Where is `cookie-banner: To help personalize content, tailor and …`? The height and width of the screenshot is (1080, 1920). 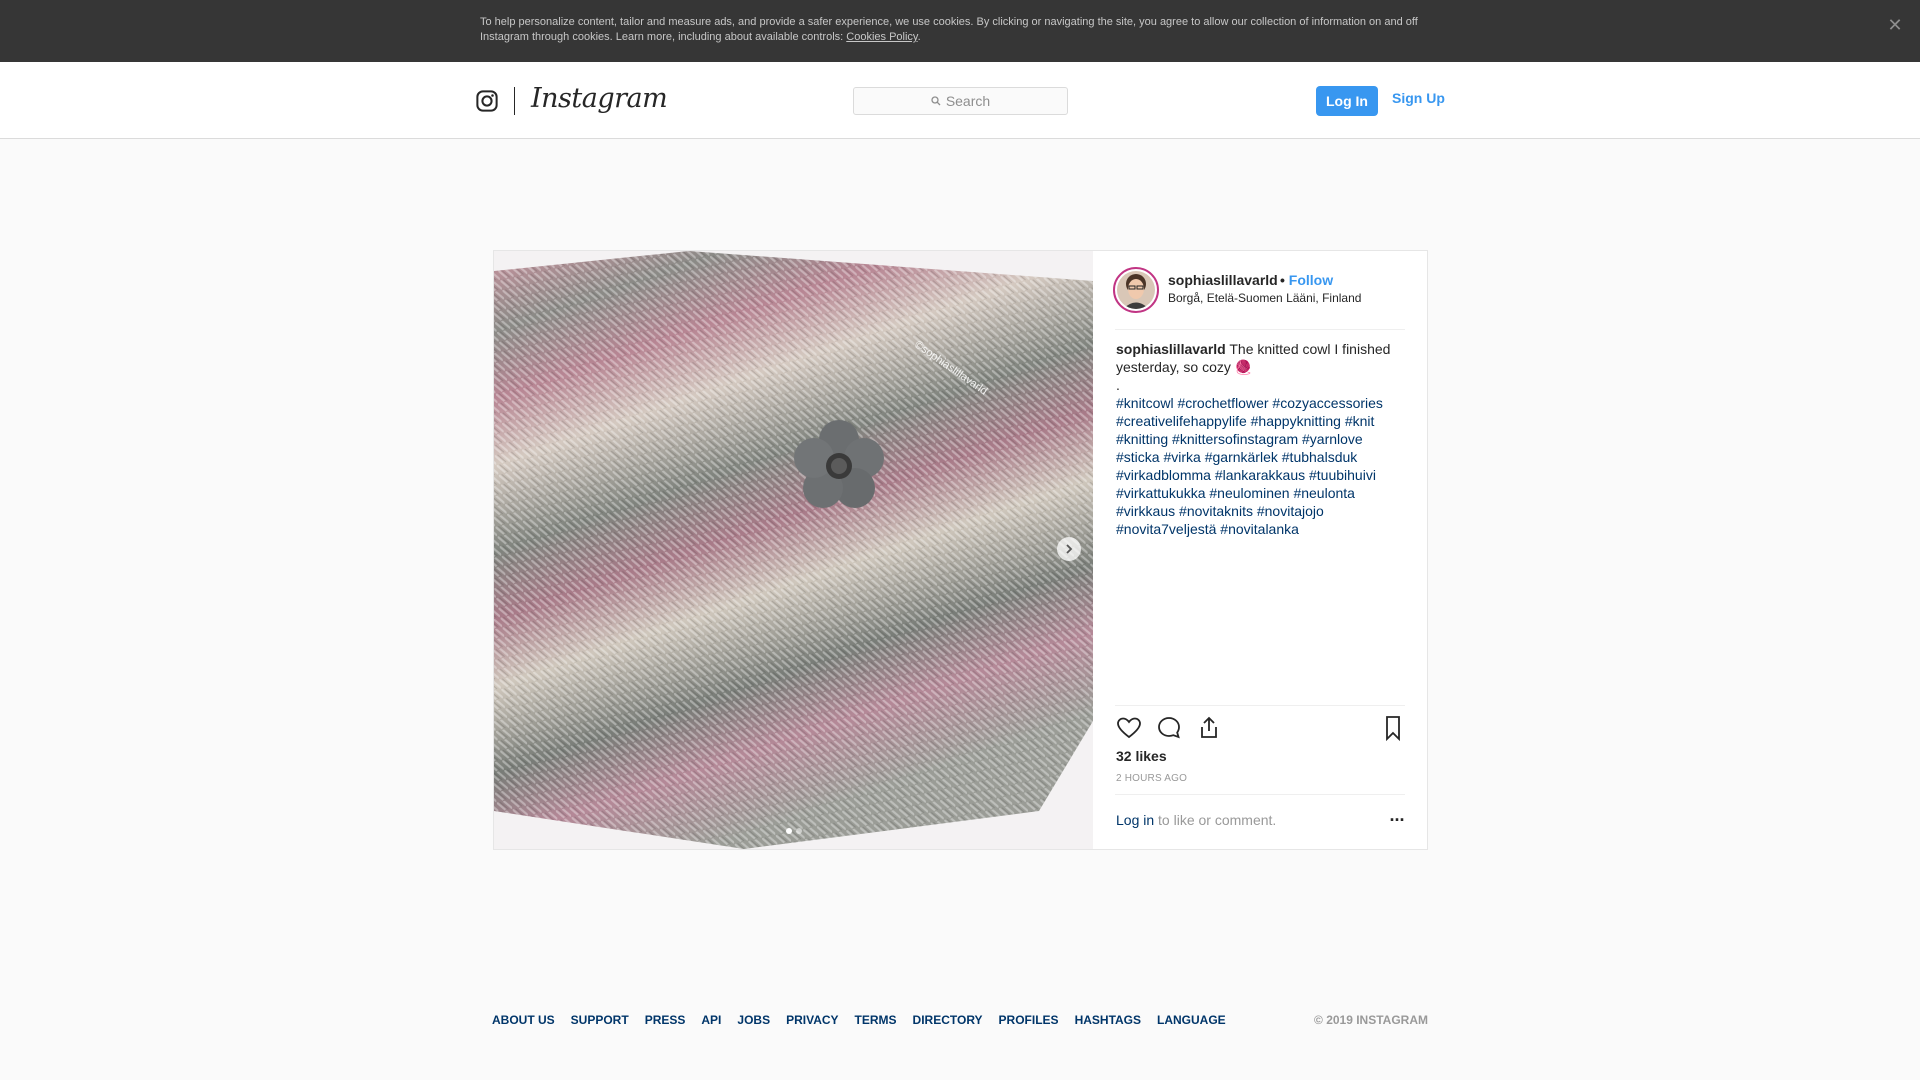
cookie-banner: To help personalize content, tailor and … is located at coordinates (960, 31).